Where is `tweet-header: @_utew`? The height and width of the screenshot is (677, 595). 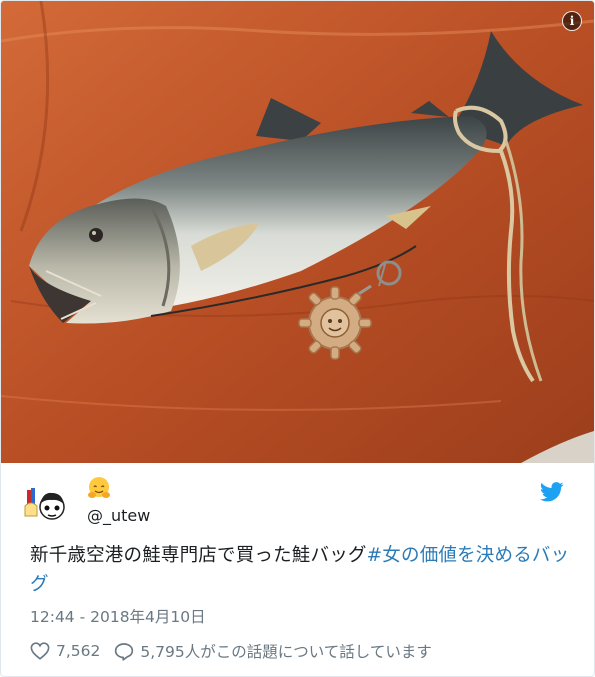
tweet-header: @_utew is located at coordinates (297, 502).